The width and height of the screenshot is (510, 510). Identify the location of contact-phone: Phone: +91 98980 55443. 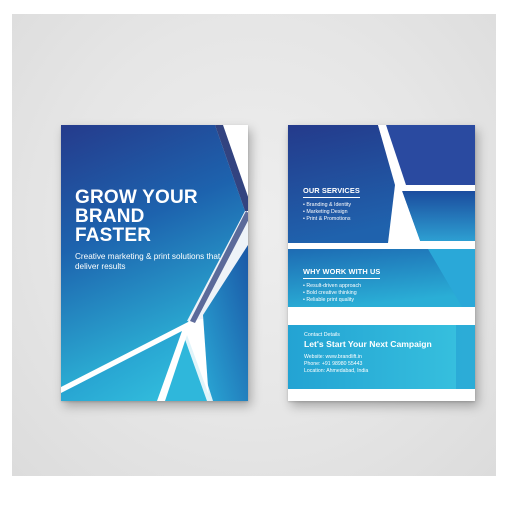
(333, 364).